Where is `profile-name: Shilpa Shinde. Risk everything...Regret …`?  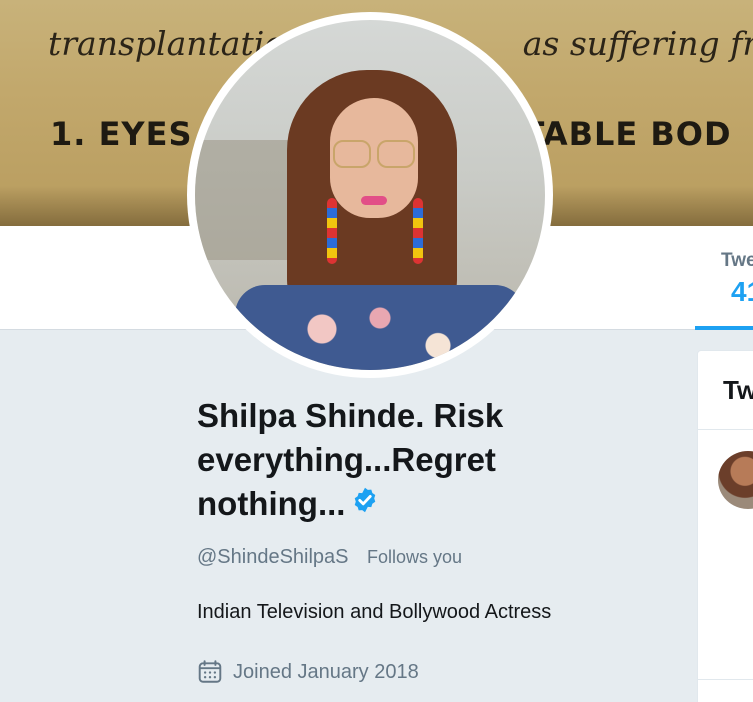 profile-name: Shilpa Shinde. Risk everything...Regret … is located at coordinates (397, 460).